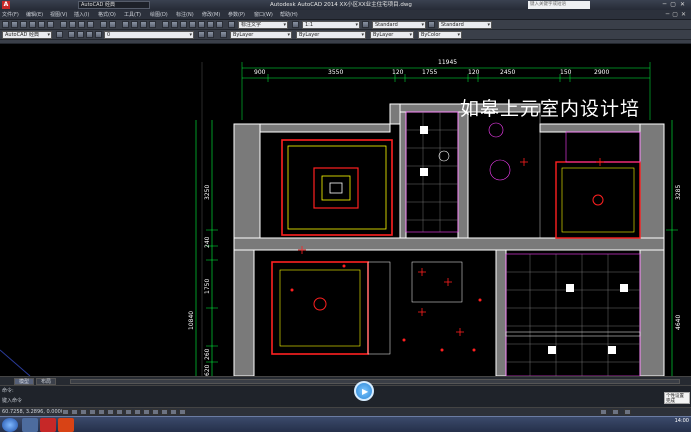  Describe the element at coordinates (627, 412) in the screenshot. I see `clean-screen-icon` at that location.